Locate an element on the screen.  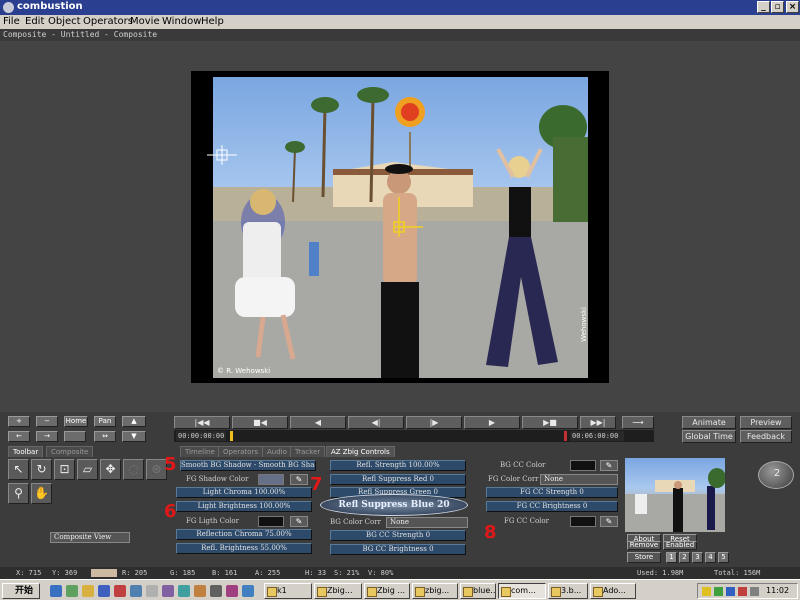
step-back-icon: ◀| is located at coordinates (376, 422).